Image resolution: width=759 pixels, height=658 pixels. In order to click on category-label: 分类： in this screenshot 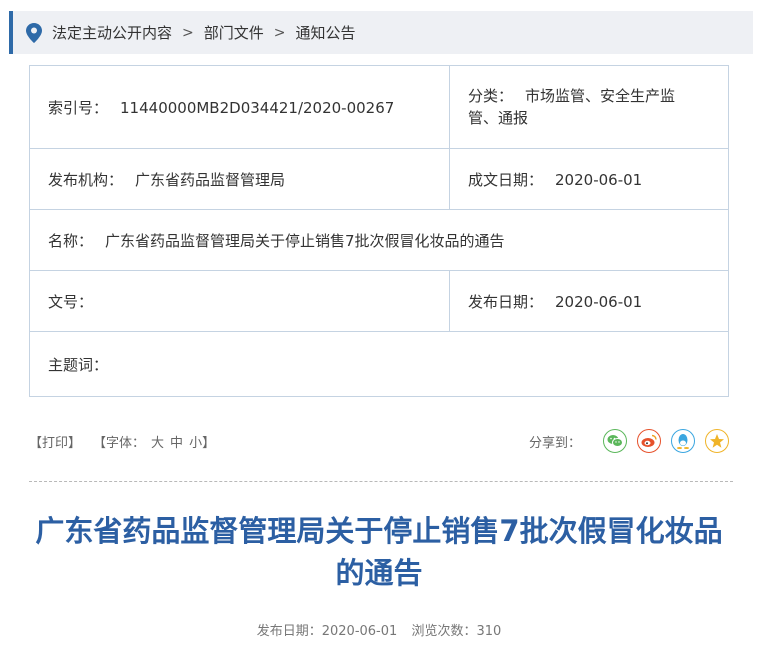, I will do `click(491, 96)`.